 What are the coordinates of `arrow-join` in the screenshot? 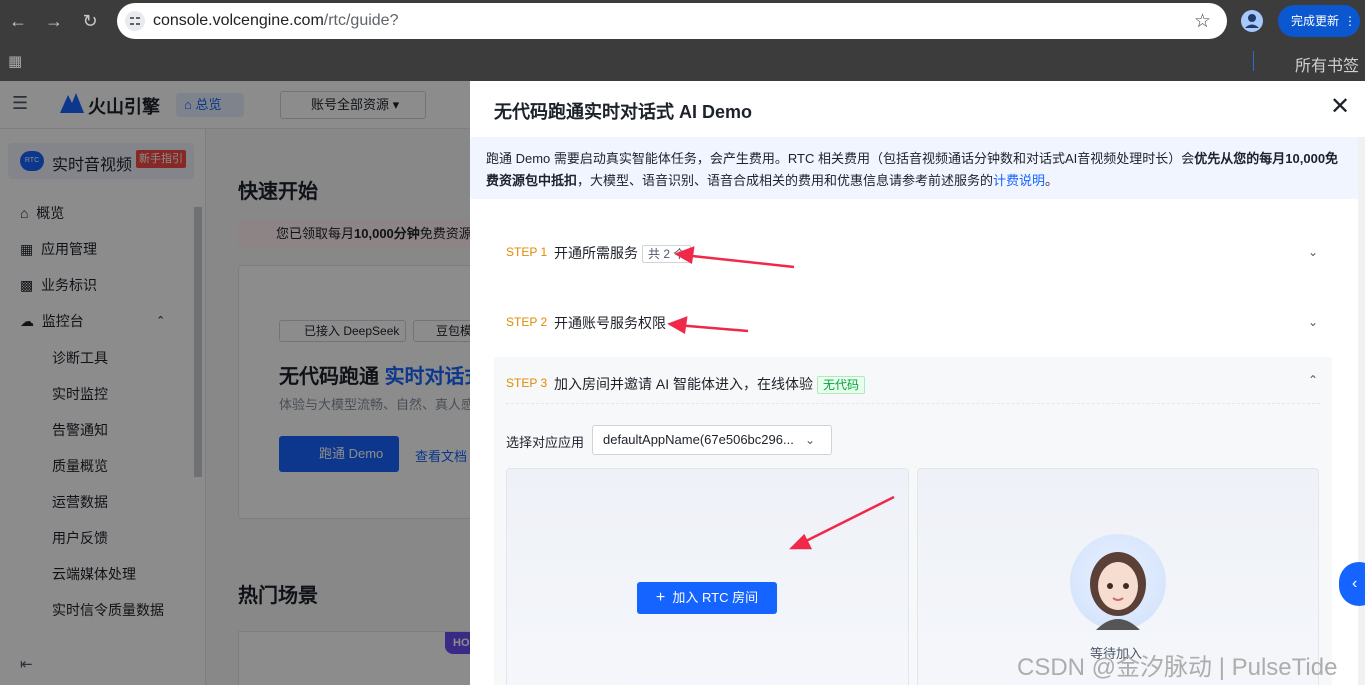 It's located at (847, 520).